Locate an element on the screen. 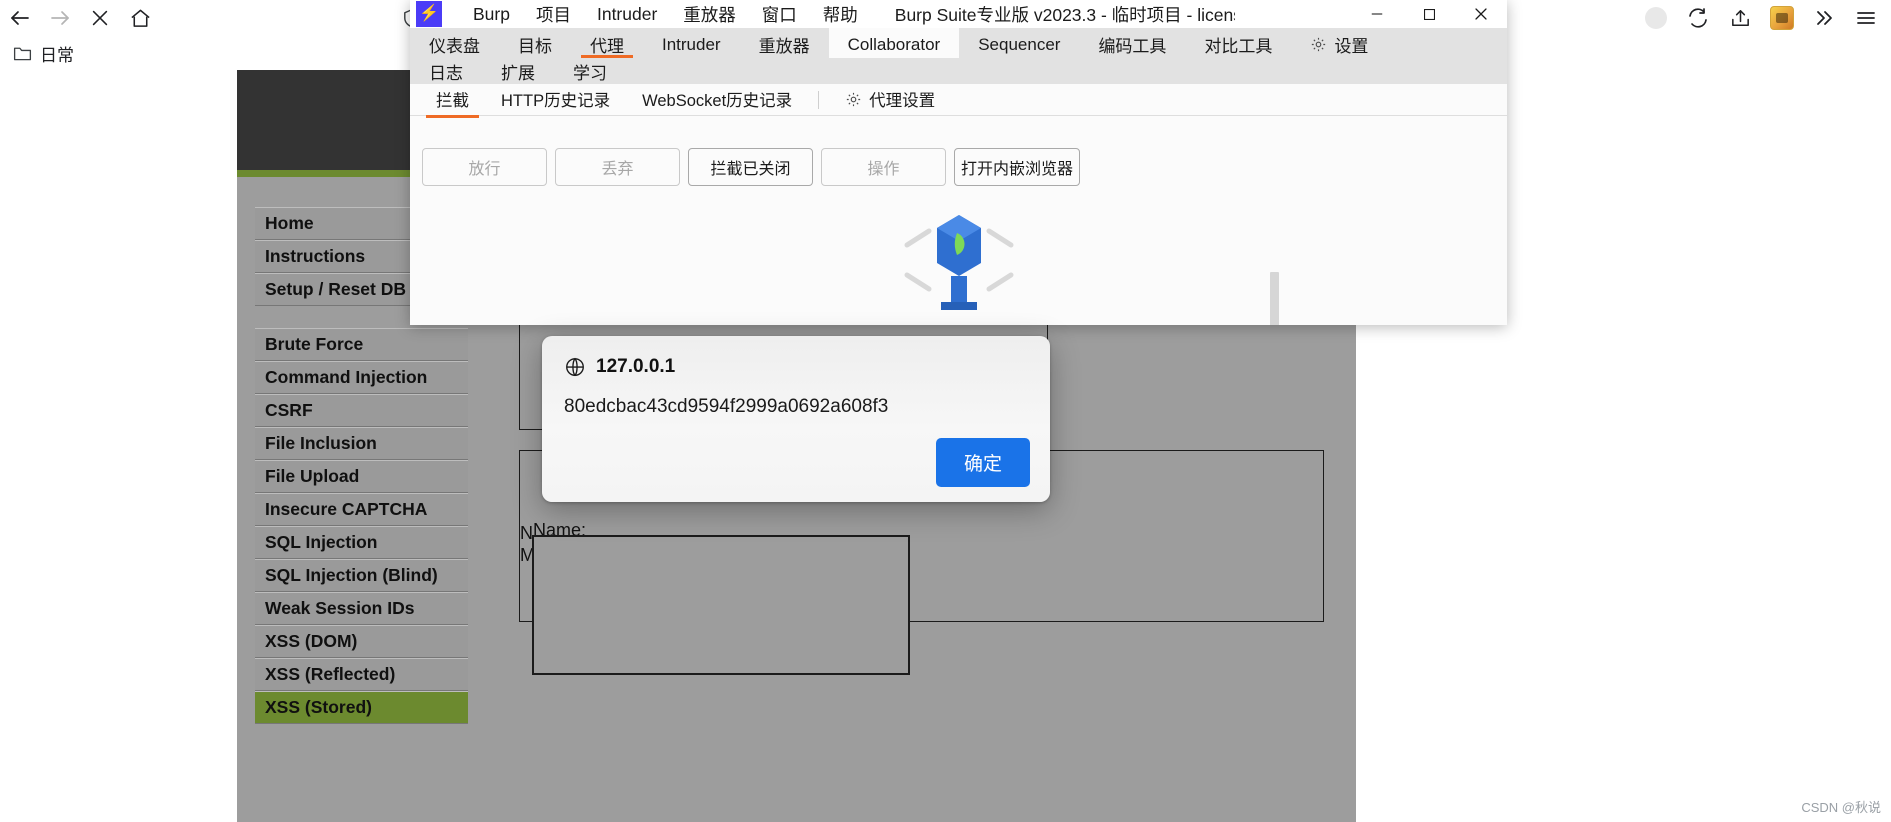 Image resolution: width=1891 pixels, height=822 pixels. subtab-http-history: HTTP历史记录 is located at coordinates (555, 99).